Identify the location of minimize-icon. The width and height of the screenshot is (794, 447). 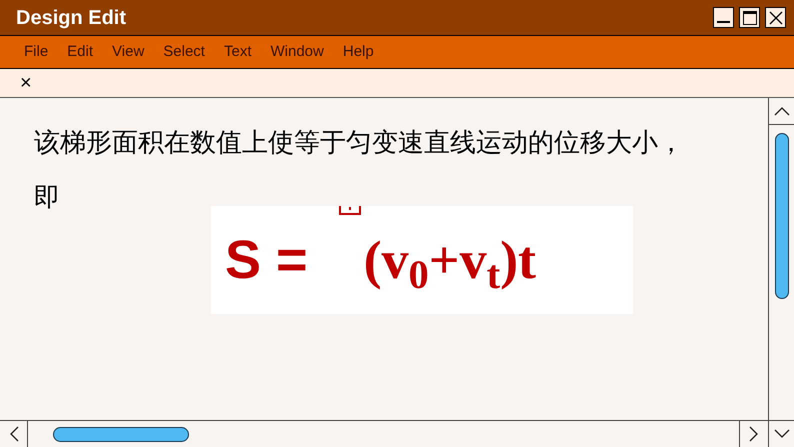
(723, 22).